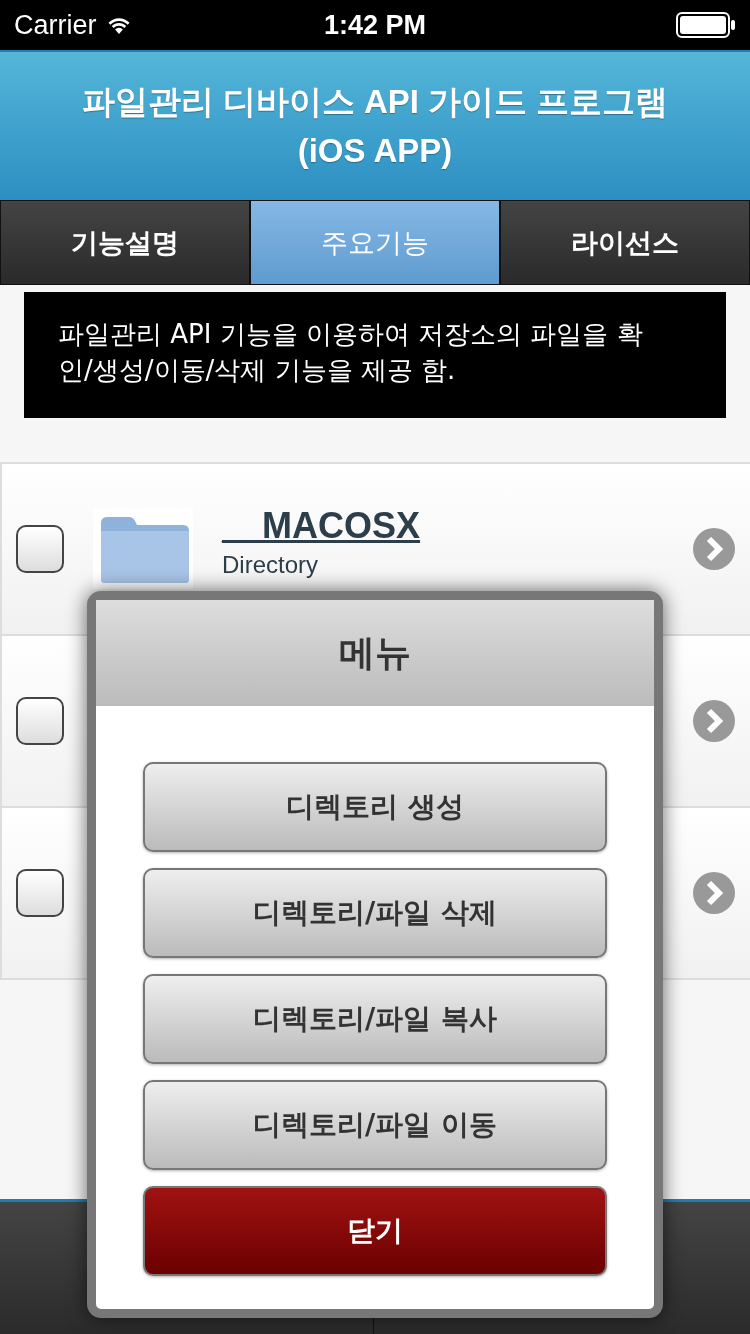 The image size is (750, 1334). Describe the element at coordinates (270, 565) in the screenshot. I see `file-type: Directory` at that location.